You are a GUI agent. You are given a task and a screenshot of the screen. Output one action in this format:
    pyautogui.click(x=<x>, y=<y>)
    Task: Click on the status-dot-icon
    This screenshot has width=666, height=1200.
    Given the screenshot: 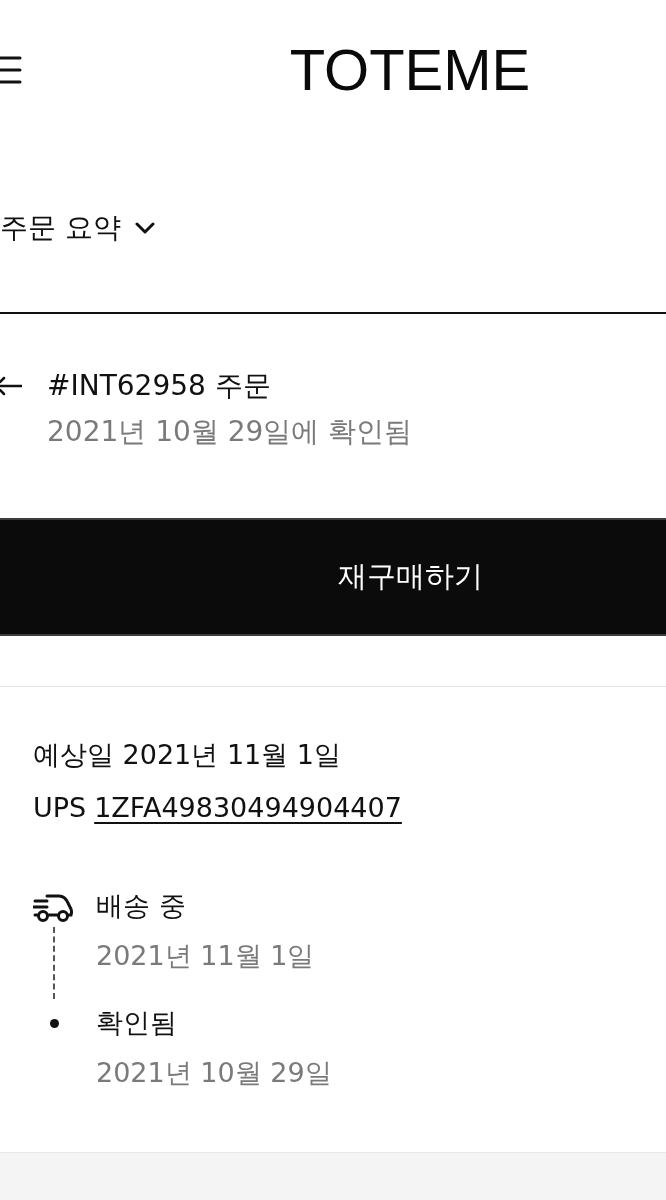 What is the action you would take?
    pyautogui.click(x=54, y=1023)
    